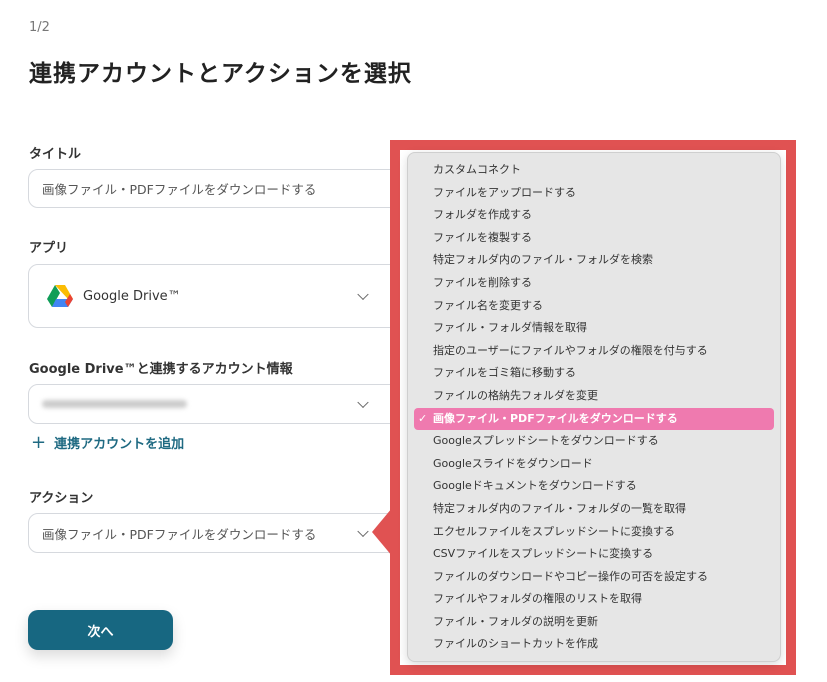 Image resolution: width=827 pixels, height=682 pixels. I want to click on menu-item: 指定のユーザーにファイルやフォルダの権限を付与する, so click(594, 351).